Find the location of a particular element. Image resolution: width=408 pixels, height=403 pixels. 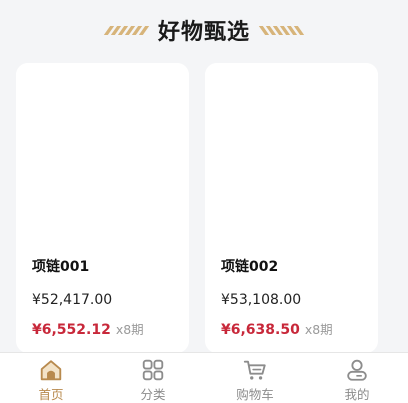

category-icon is located at coordinates (153, 370).